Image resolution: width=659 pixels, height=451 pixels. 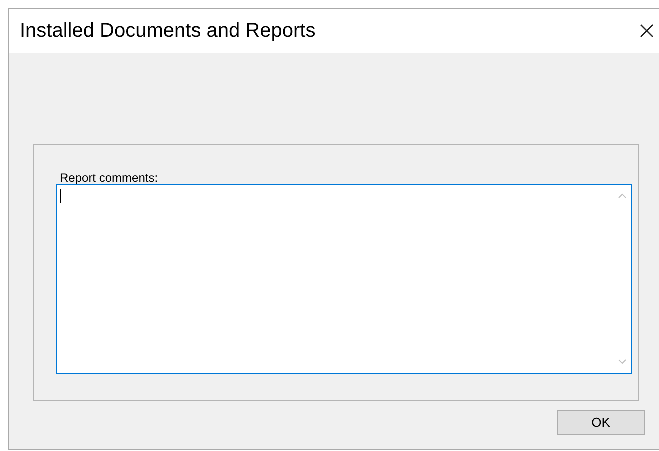 What do you see at coordinates (60, 196) in the screenshot?
I see `text-cursor` at bounding box center [60, 196].